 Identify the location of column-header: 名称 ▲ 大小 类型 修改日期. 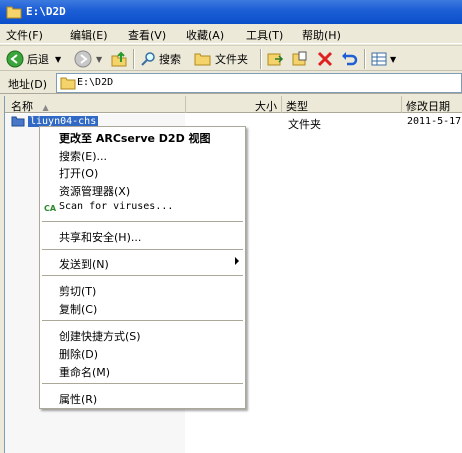
(233, 104).